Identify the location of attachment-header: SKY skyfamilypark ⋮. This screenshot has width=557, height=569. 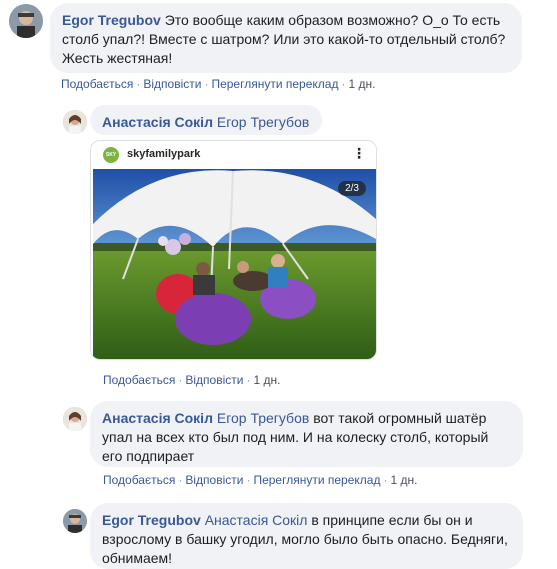
(233, 155).